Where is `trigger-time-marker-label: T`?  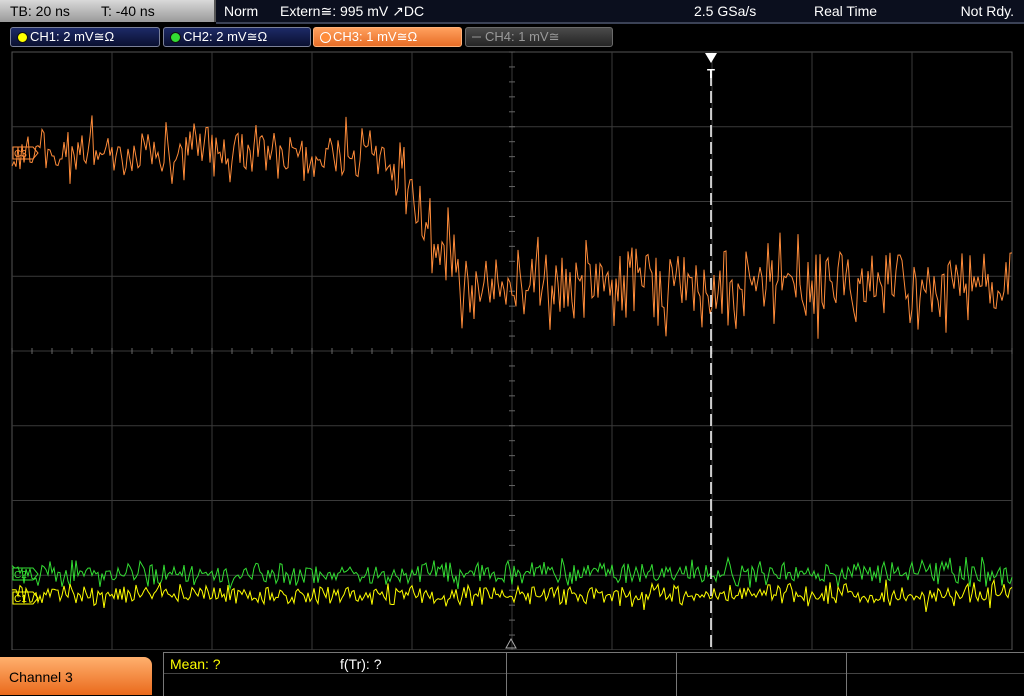
trigger-time-marker-label: T is located at coordinates (711, 73).